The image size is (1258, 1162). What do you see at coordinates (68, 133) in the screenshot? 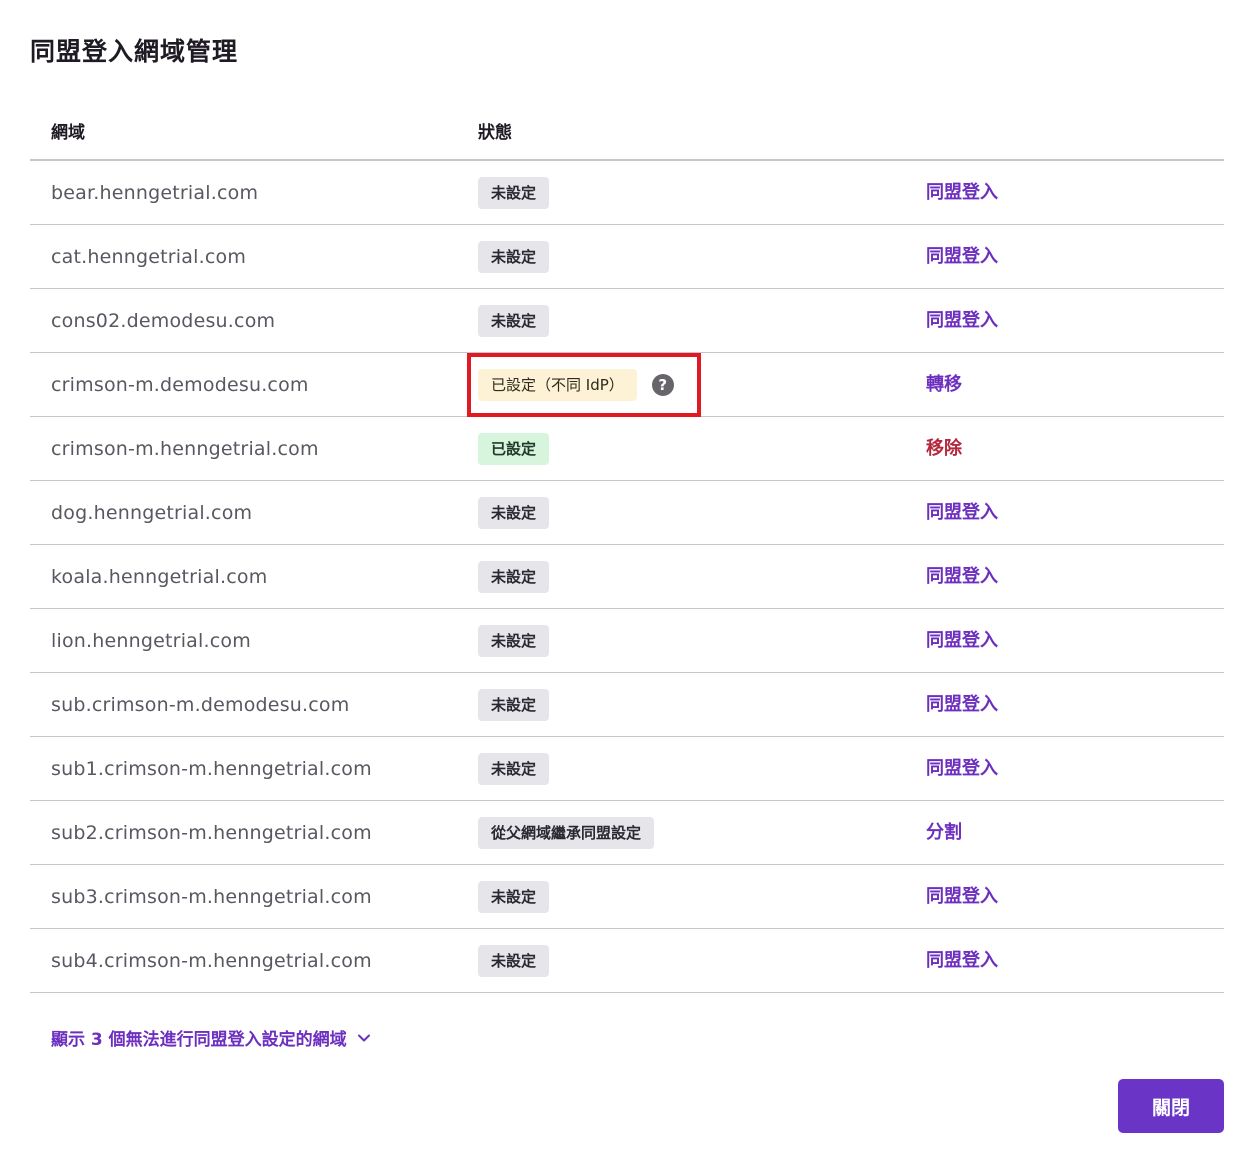
I see `column-header-domain: 網域` at bounding box center [68, 133].